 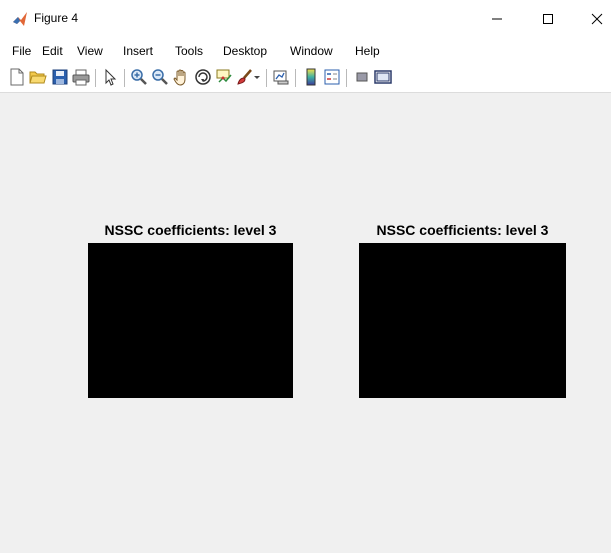 What do you see at coordinates (305, 19) in the screenshot?
I see `title-bar: Figure 4` at bounding box center [305, 19].